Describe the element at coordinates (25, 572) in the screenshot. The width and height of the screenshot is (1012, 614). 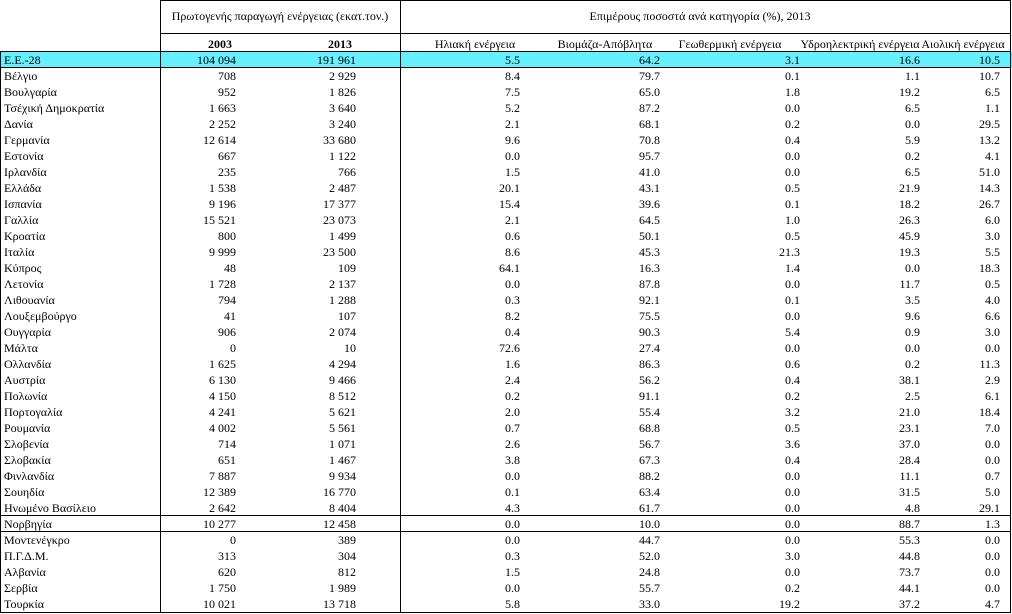
I see `cell-name: Αλβανία` at that location.